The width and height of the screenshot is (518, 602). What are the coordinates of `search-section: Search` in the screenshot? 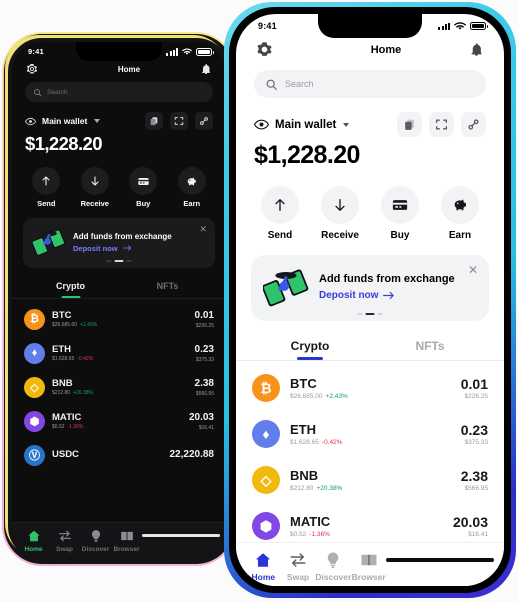 It's located at (119, 89).